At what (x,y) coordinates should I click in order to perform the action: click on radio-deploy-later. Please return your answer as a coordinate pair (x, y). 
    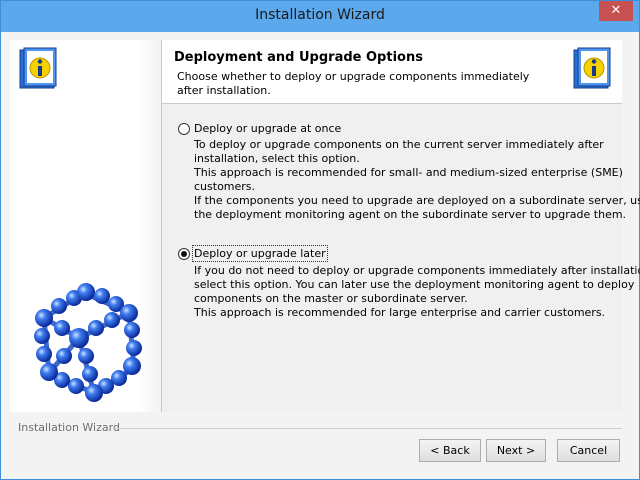
    Looking at the image, I should click on (184, 254).